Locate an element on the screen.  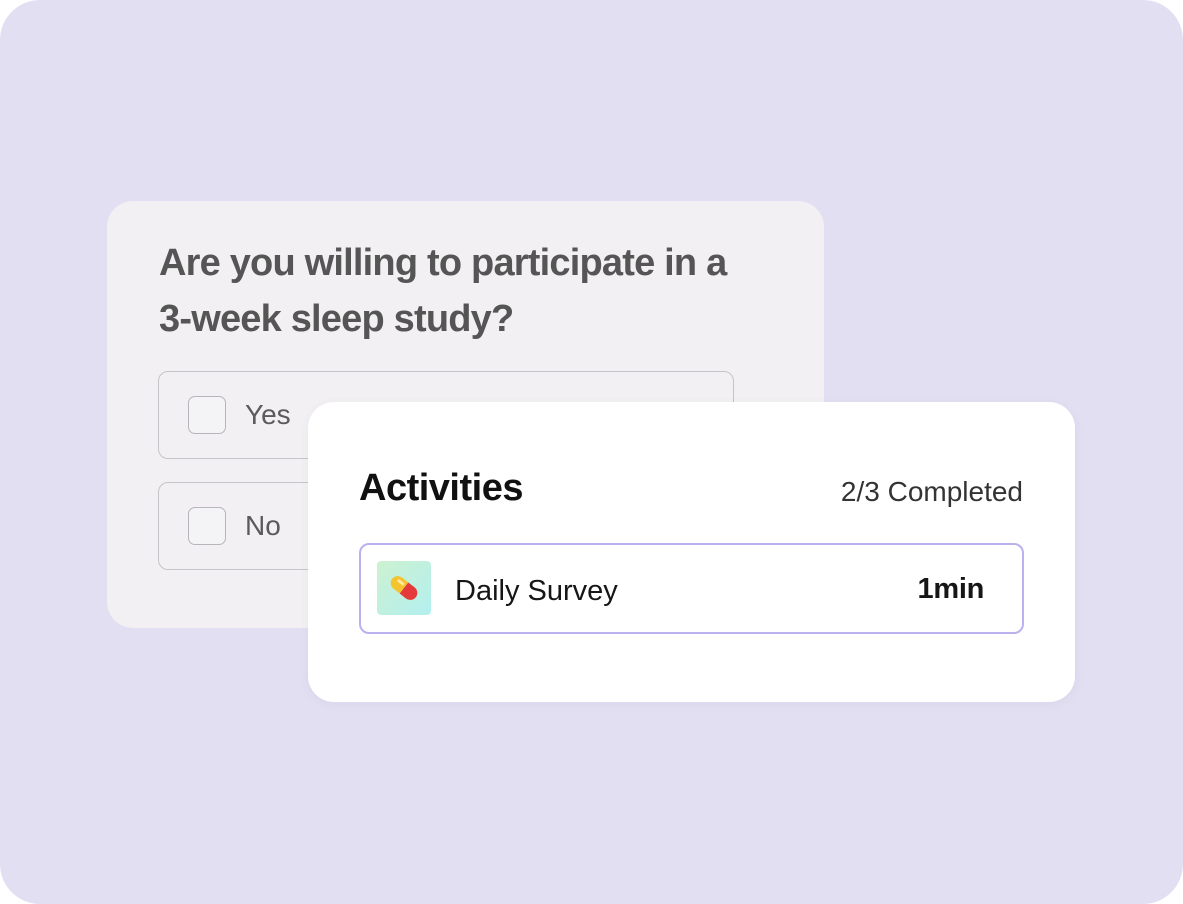
activities-title: Activities is located at coordinates (441, 488).